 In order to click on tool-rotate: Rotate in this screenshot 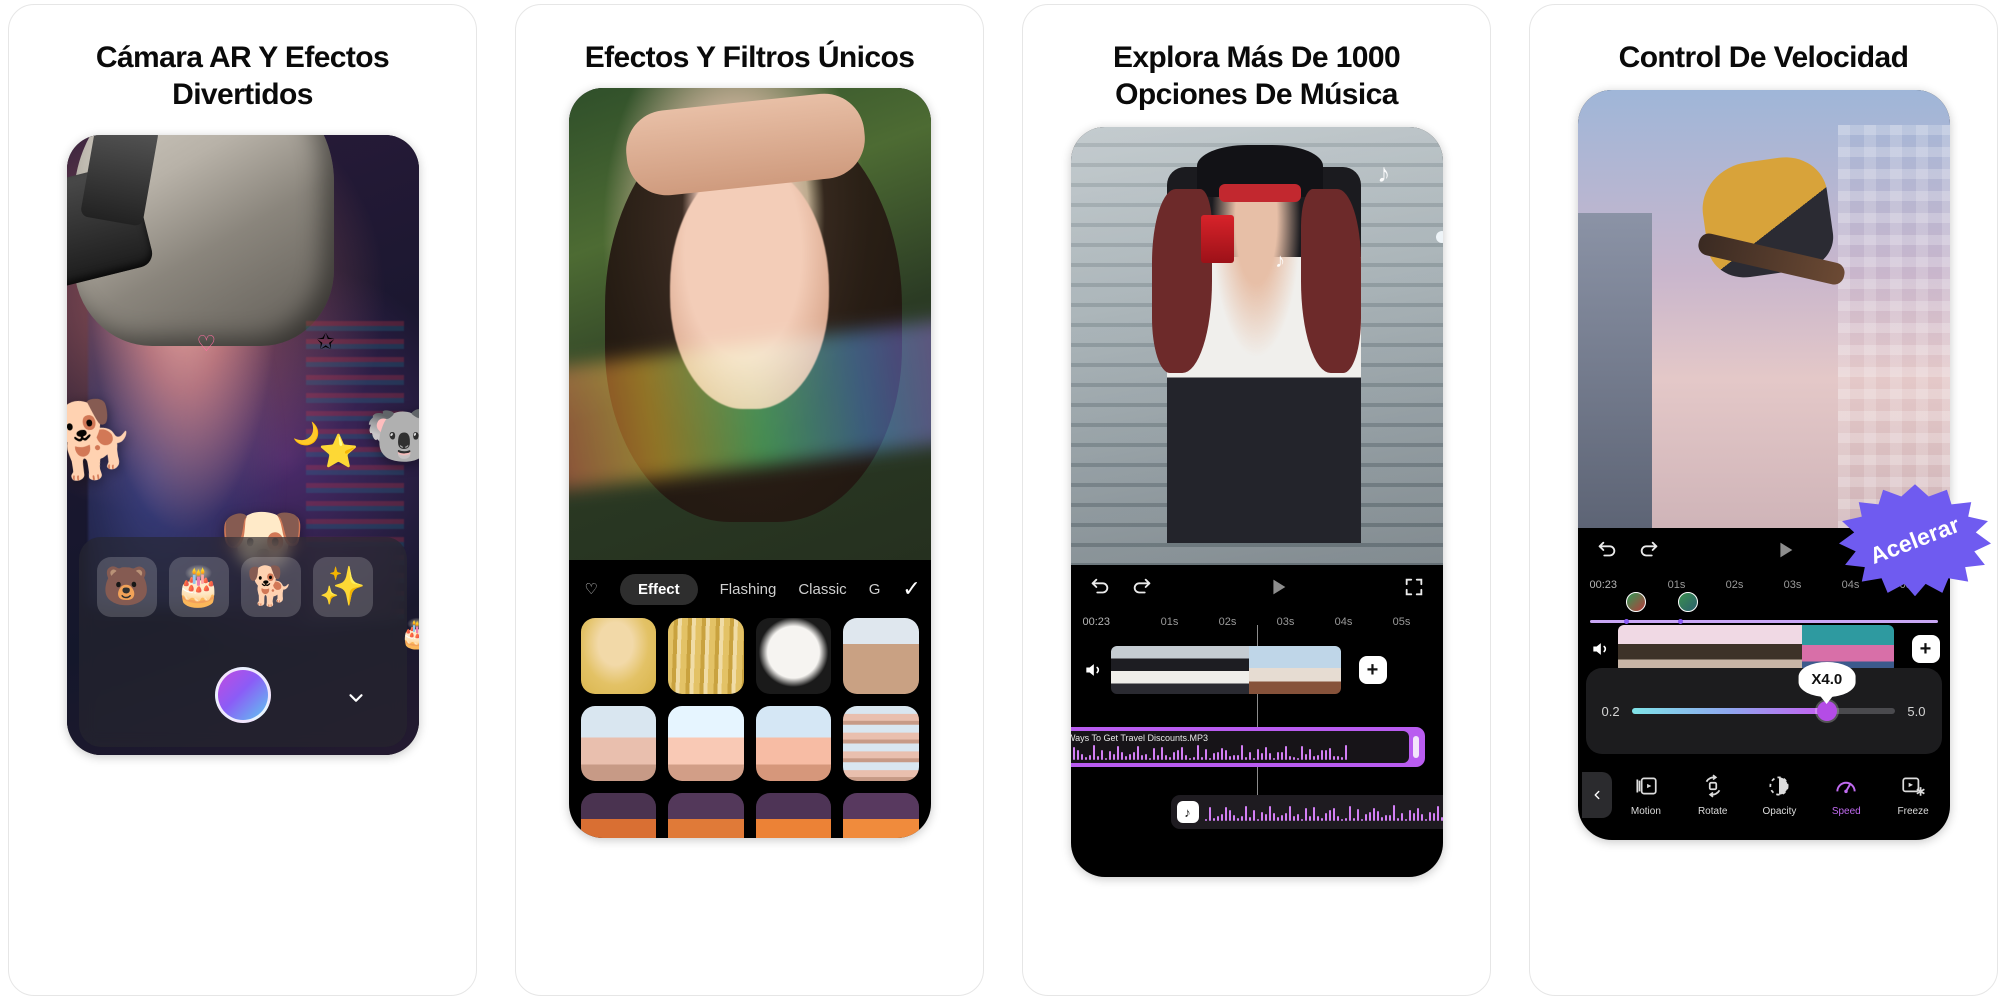, I will do `click(1712, 795)`.